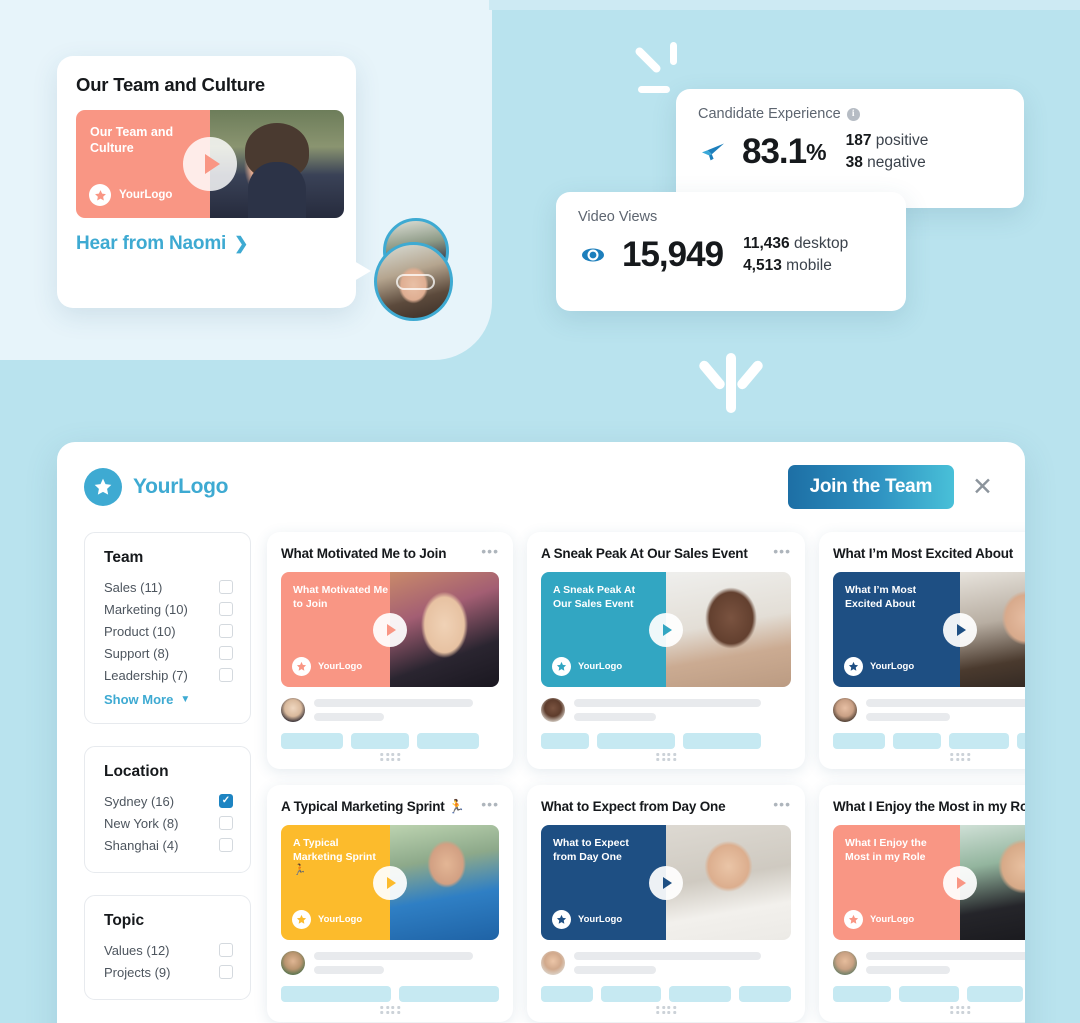  What do you see at coordinates (731, 380) in the screenshot?
I see `arrow-up-icon` at bounding box center [731, 380].